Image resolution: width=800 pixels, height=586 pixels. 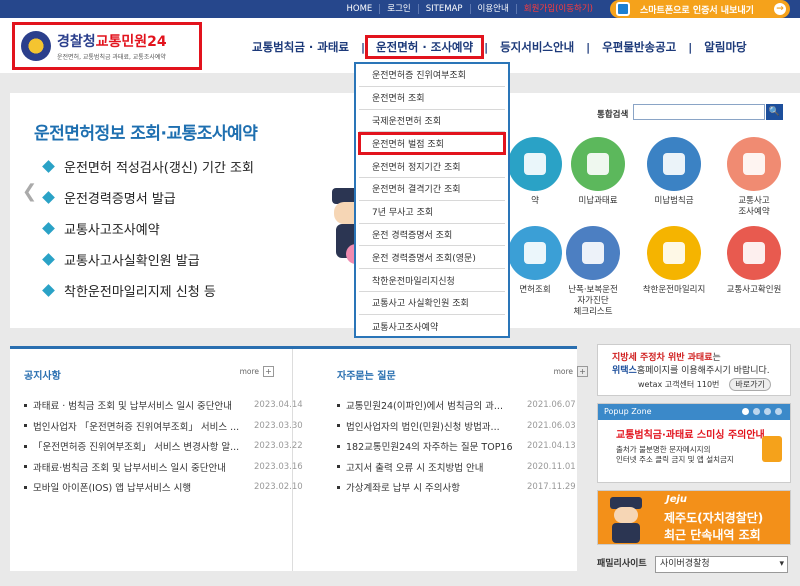 I want to click on service-mileage: 착한운전마일리지, so click(x=674, y=261).